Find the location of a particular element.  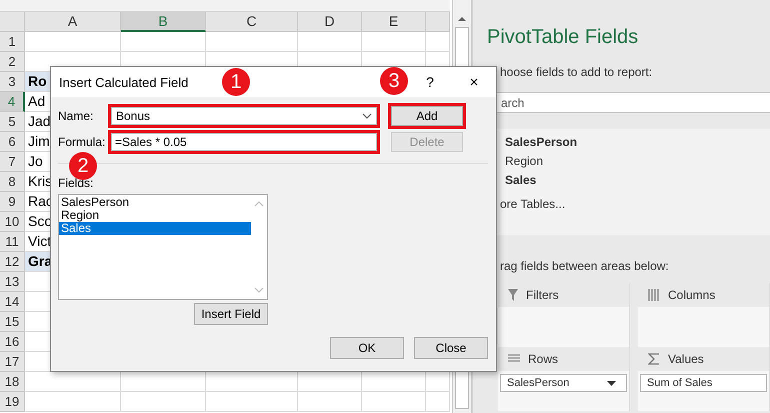

row-header: 12 is located at coordinates (12, 262).